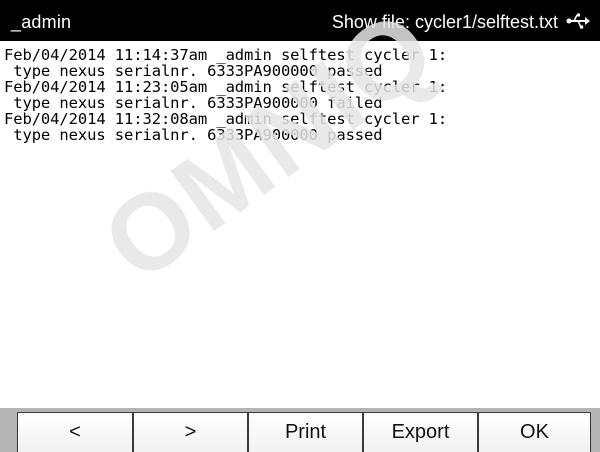 Image resolution: width=600 pixels, height=452 pixels. What do you see at coordinates (190, 432) in the screenshot?
I see `next-button: >` at bounding box center [190, 432].